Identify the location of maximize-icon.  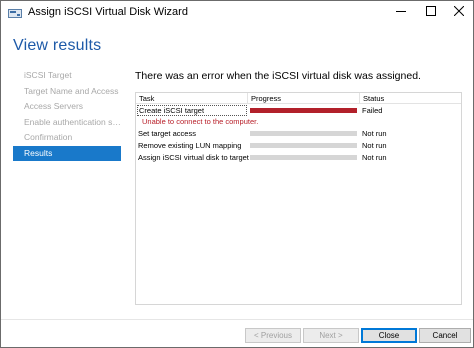
(430, 12).